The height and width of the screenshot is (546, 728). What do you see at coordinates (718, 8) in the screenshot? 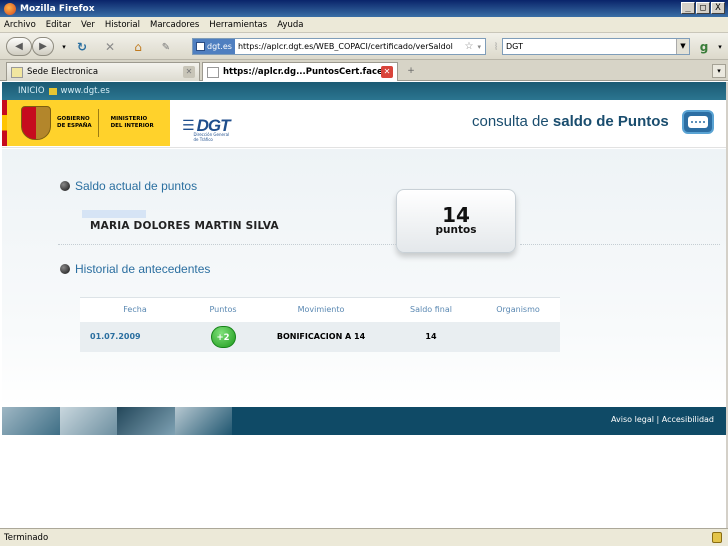
I see `close-button: X` at bounding box center [718, 8].